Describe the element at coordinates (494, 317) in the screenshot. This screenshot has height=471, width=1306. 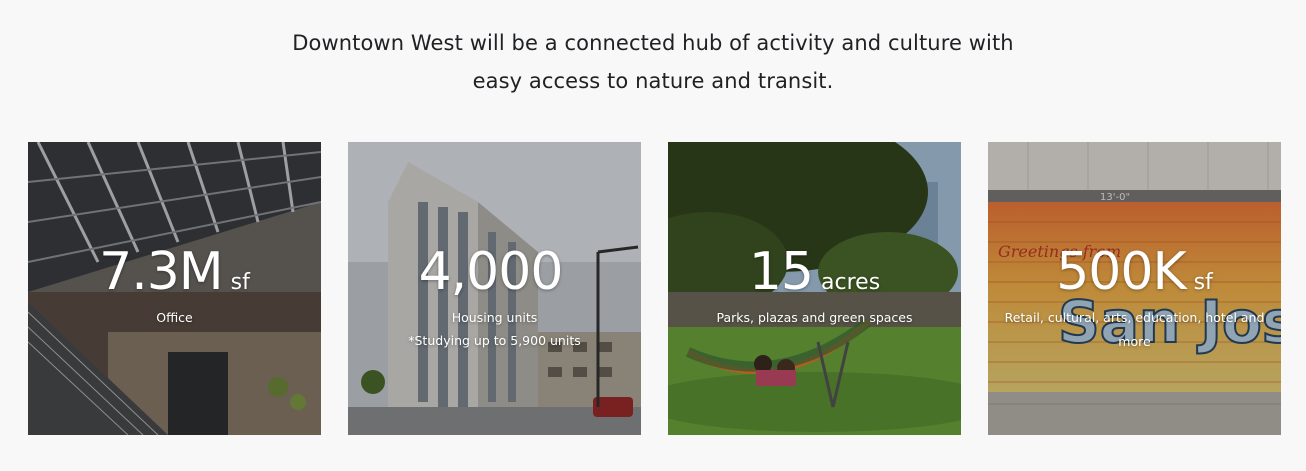
I see `stat-label: Housing units` at that location.